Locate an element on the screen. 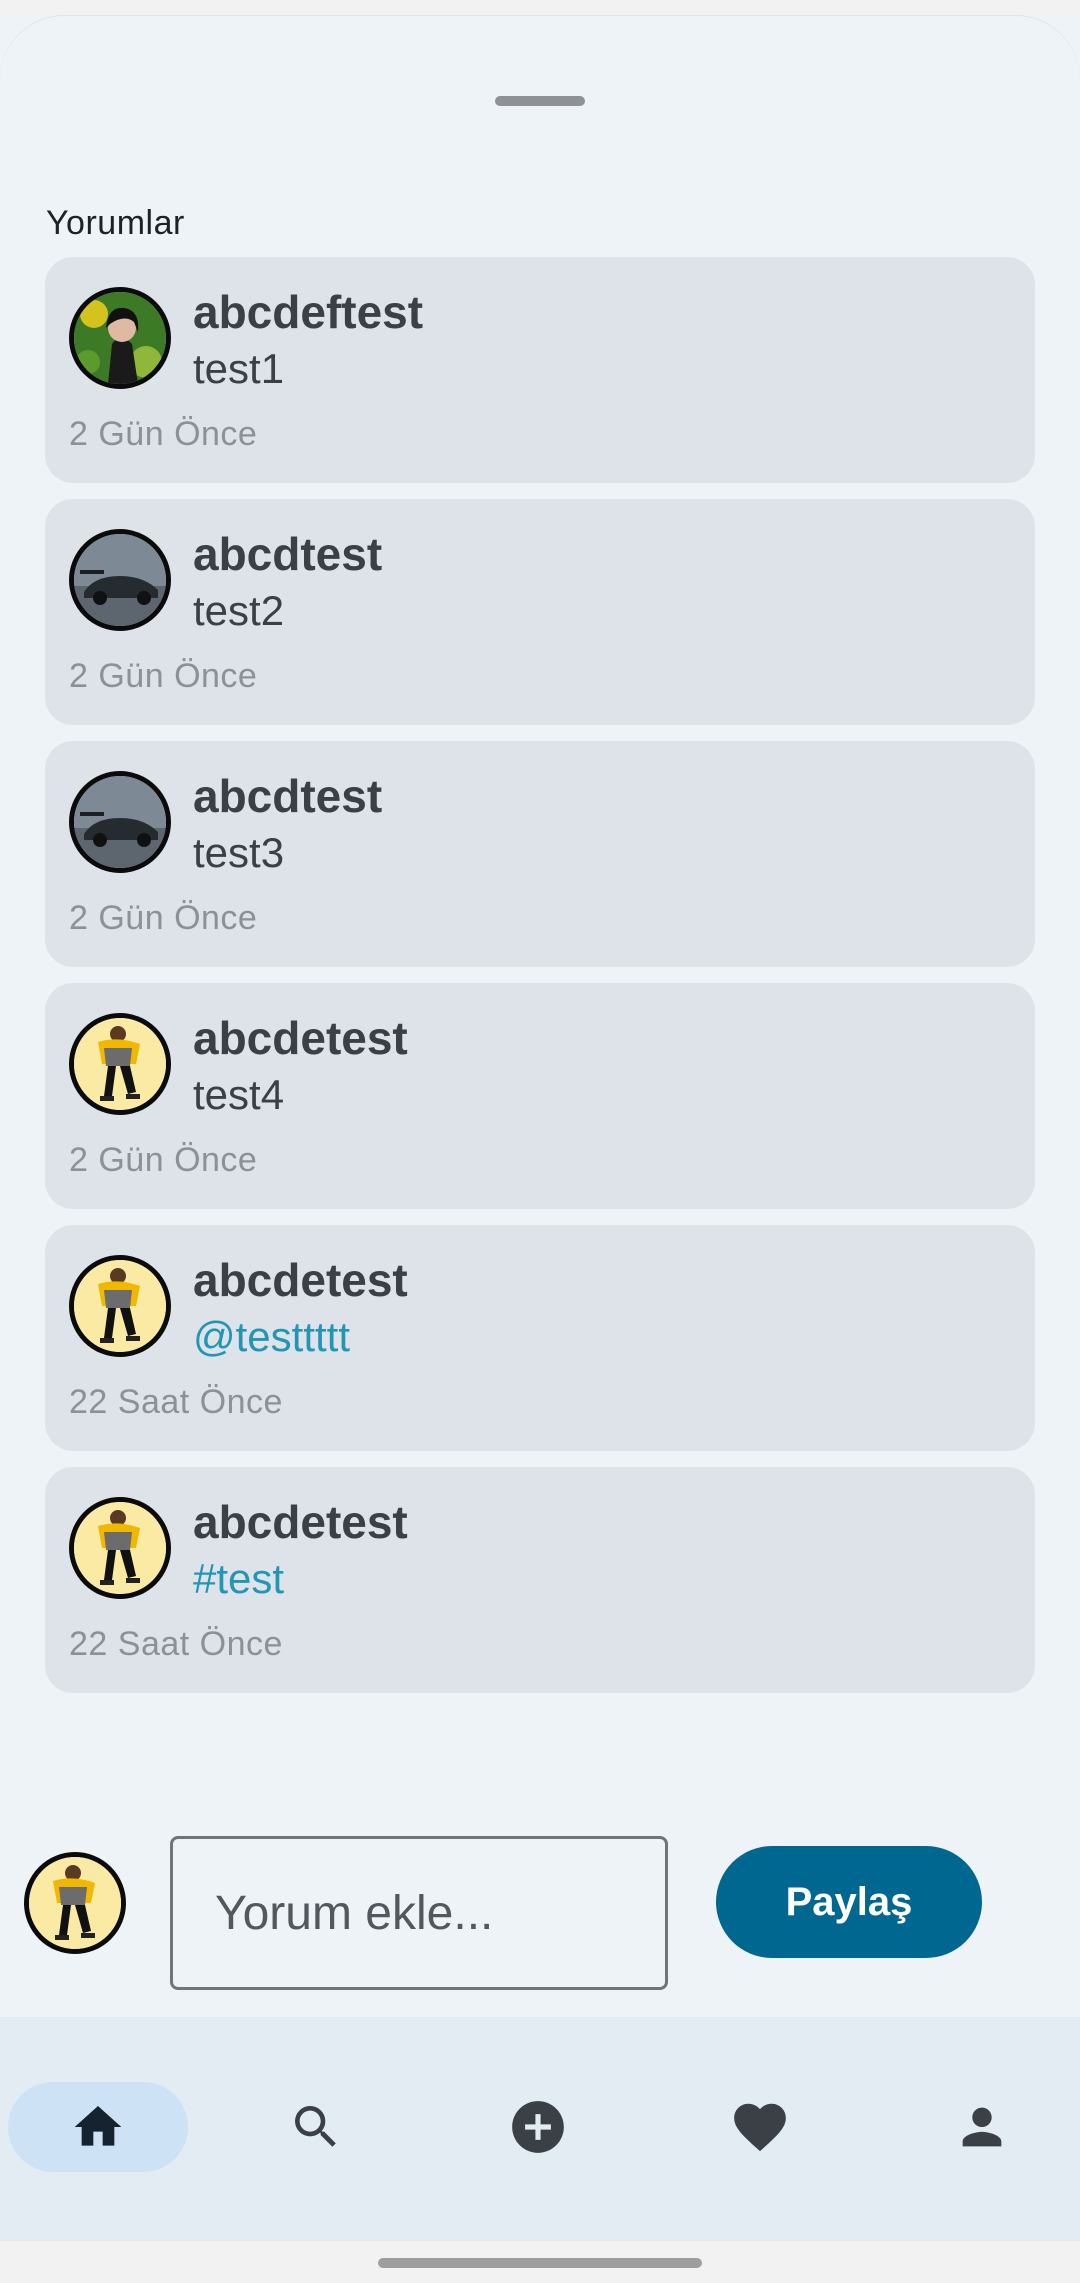 The height and width of the screenshot is (2283, 1080). heart-icon is located at coordinates (760, 2127).